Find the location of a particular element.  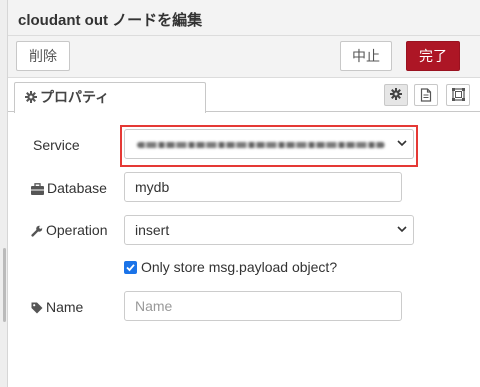

node-settings-button is located at coordinates (396, 95).